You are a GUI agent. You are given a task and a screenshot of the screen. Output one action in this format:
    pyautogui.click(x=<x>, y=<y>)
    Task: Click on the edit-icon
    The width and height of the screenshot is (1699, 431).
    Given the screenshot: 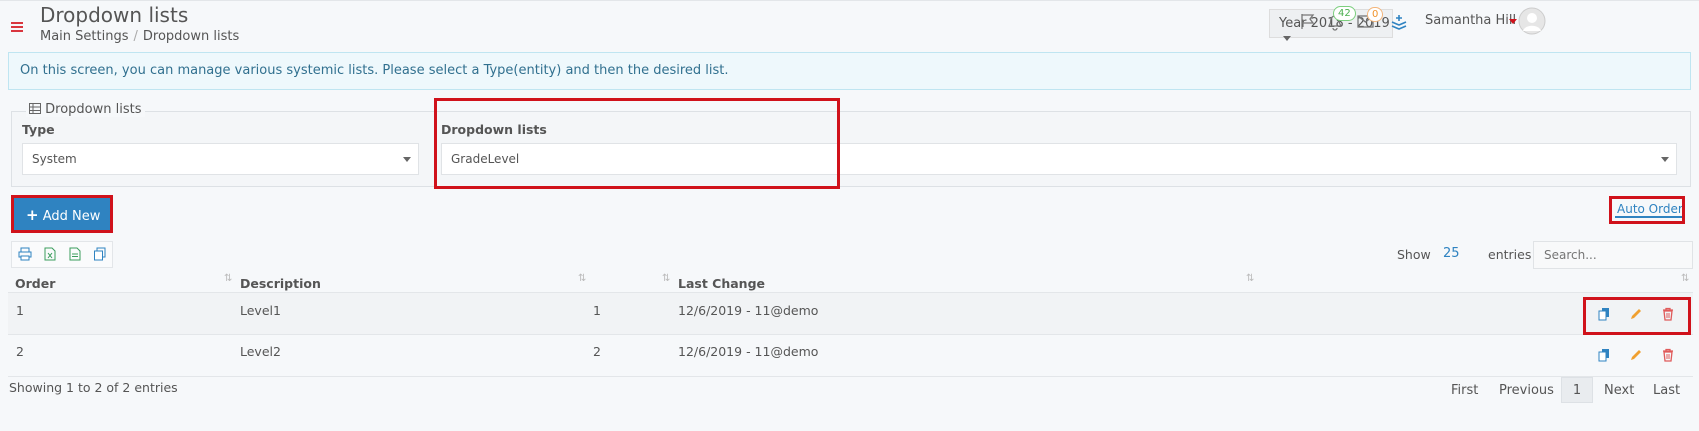 What is the action you would take?
    pyautogui.click(x=1636, y=355)
    